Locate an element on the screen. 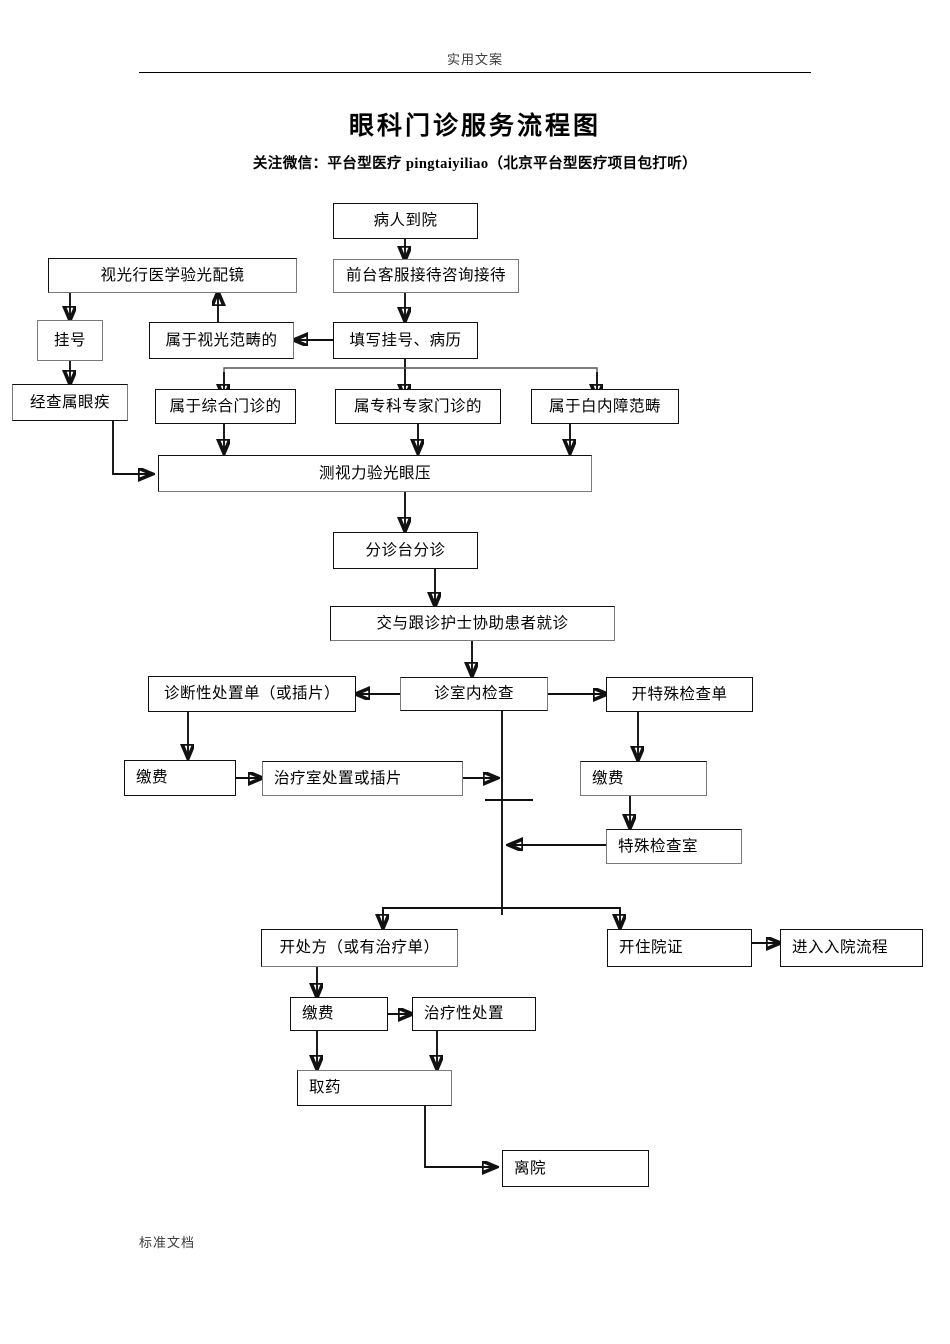  node-patient-arrive: 病人到院 is located at coordinates (405, 221).